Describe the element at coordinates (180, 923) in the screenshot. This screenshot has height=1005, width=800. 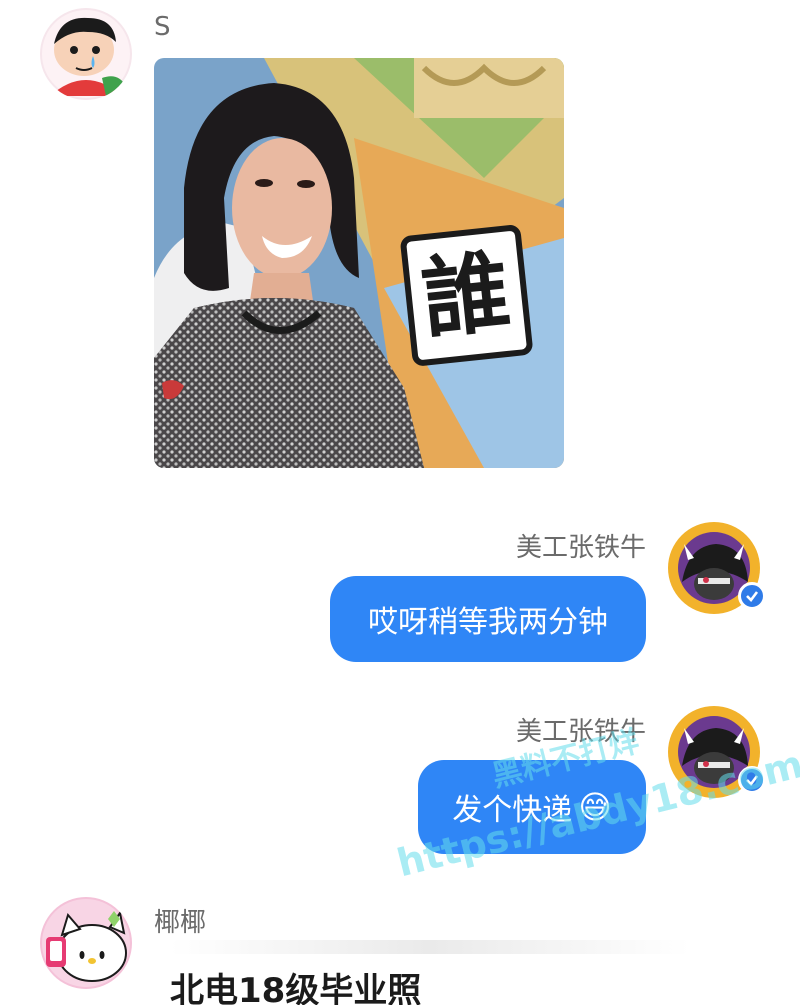
I see `sender-name: 椰椰` at that location.